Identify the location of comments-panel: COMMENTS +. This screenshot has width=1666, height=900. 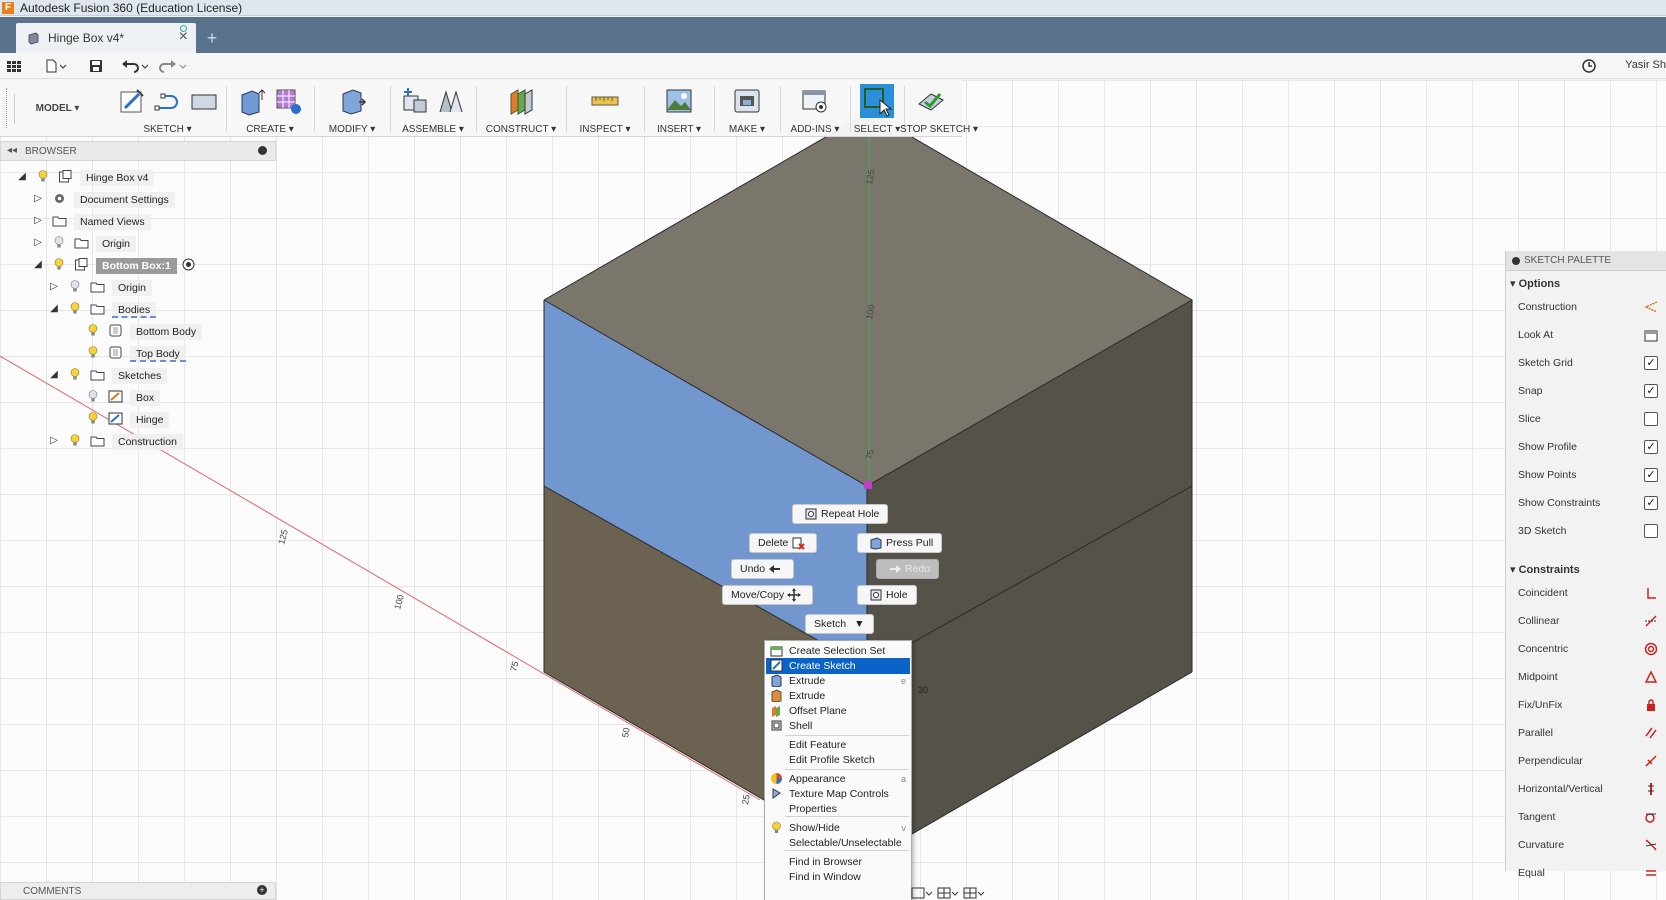
(138, 891).